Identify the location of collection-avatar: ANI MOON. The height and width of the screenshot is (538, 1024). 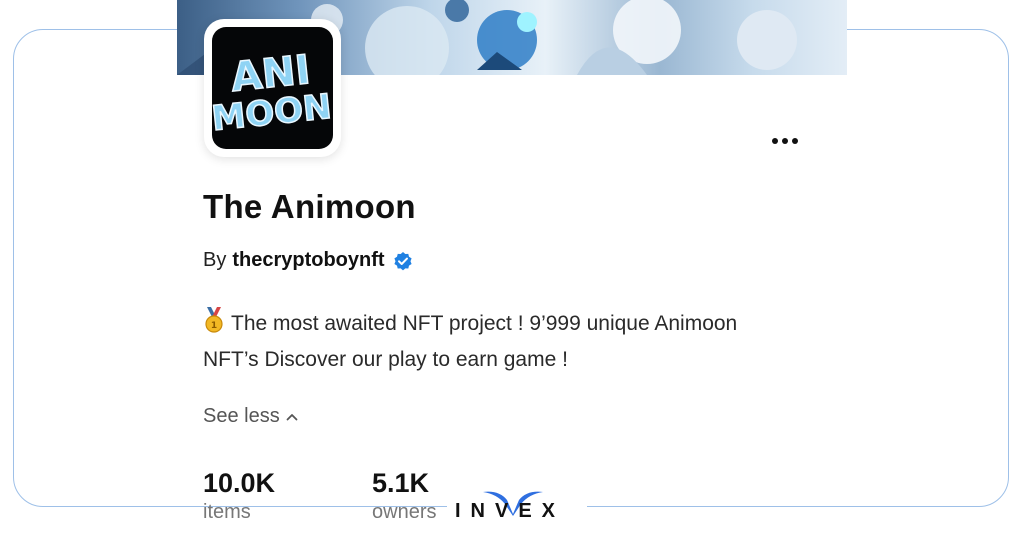
(272, 88).